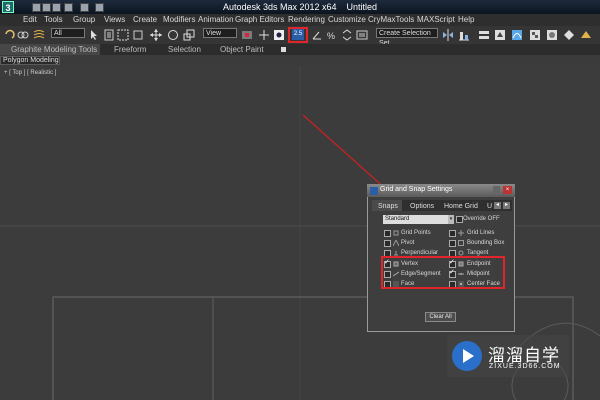 This screenshot has height=400, width=600. Describe the element at coordinates (396, 233) in the screenshot. I see `grid-points-icon` at that location.